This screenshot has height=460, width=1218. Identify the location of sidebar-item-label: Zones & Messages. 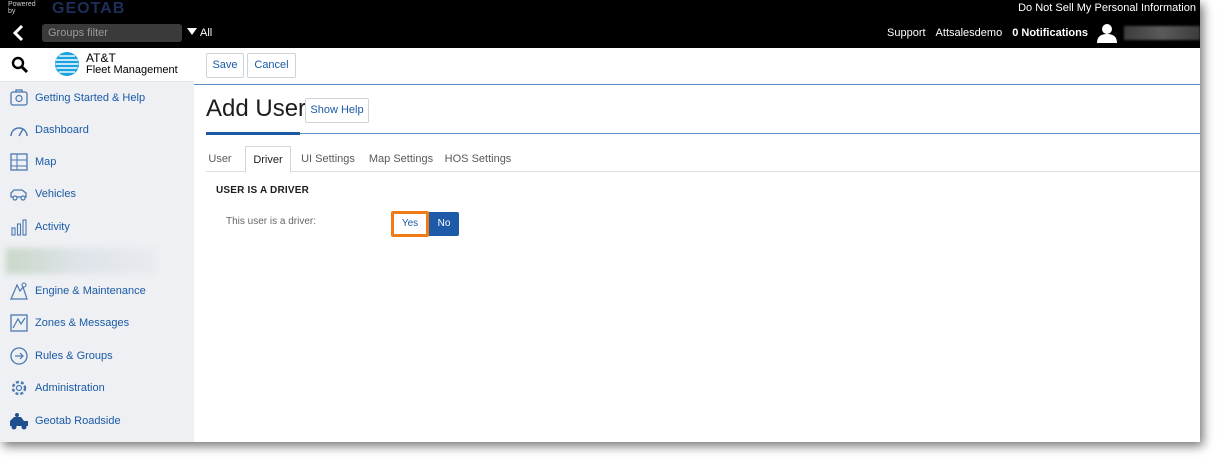
(82, 323).